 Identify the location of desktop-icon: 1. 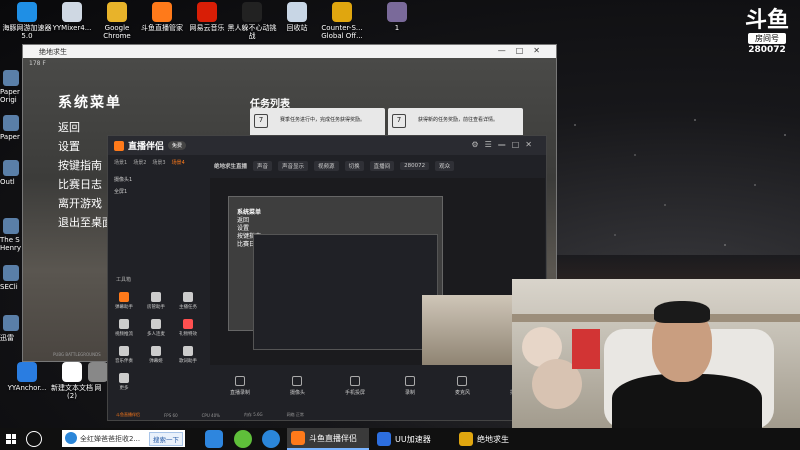
(397, 17).